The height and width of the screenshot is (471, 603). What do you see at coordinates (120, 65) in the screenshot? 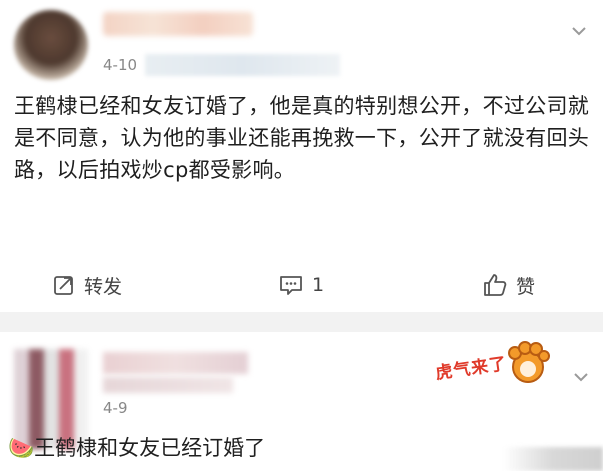
I see `post-date: 4-10` at bounding box center [120, 65].